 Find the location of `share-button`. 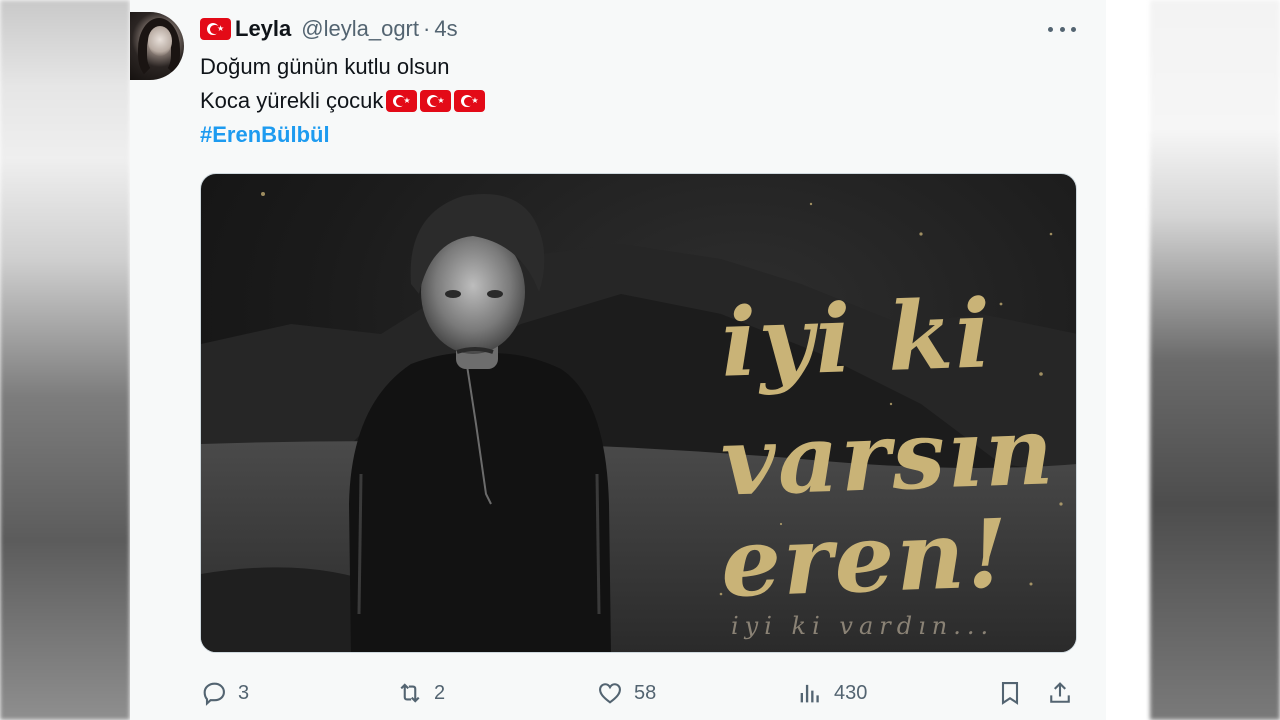

share-button is located at coordinates (1060, 693).